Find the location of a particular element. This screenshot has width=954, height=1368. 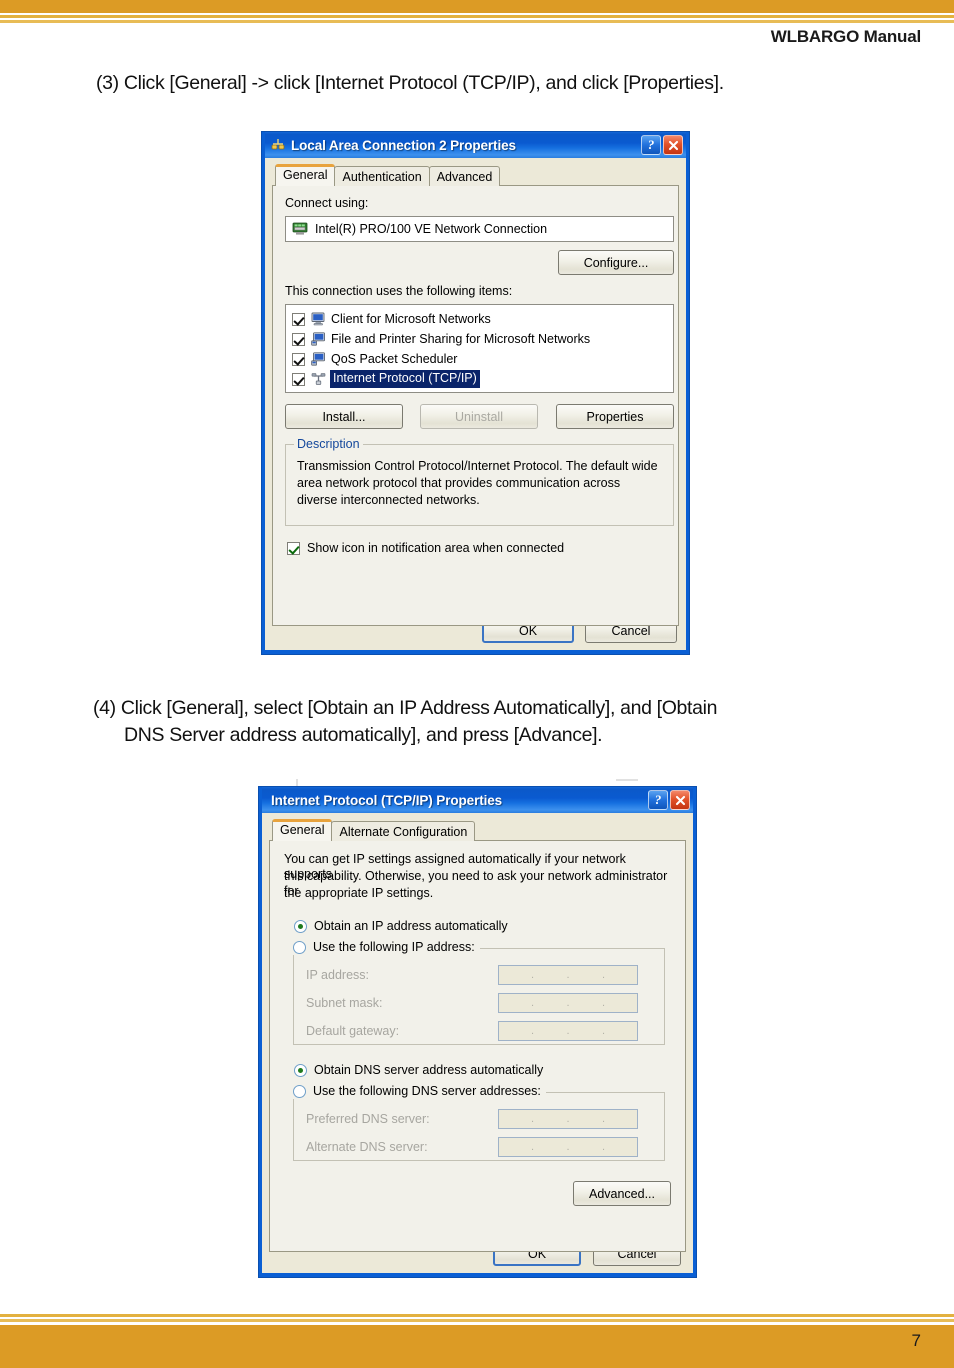

list-item: QoS Packet Scheduler is located at coordinates (479, 359).